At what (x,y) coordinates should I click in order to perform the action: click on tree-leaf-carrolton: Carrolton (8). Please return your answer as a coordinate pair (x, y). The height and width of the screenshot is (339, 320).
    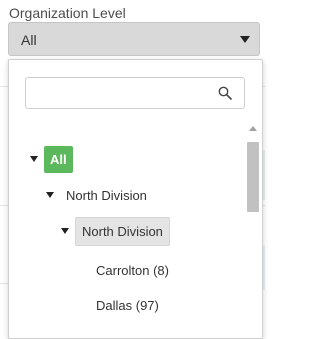
    Looking at the image, I should click on (132, 270).